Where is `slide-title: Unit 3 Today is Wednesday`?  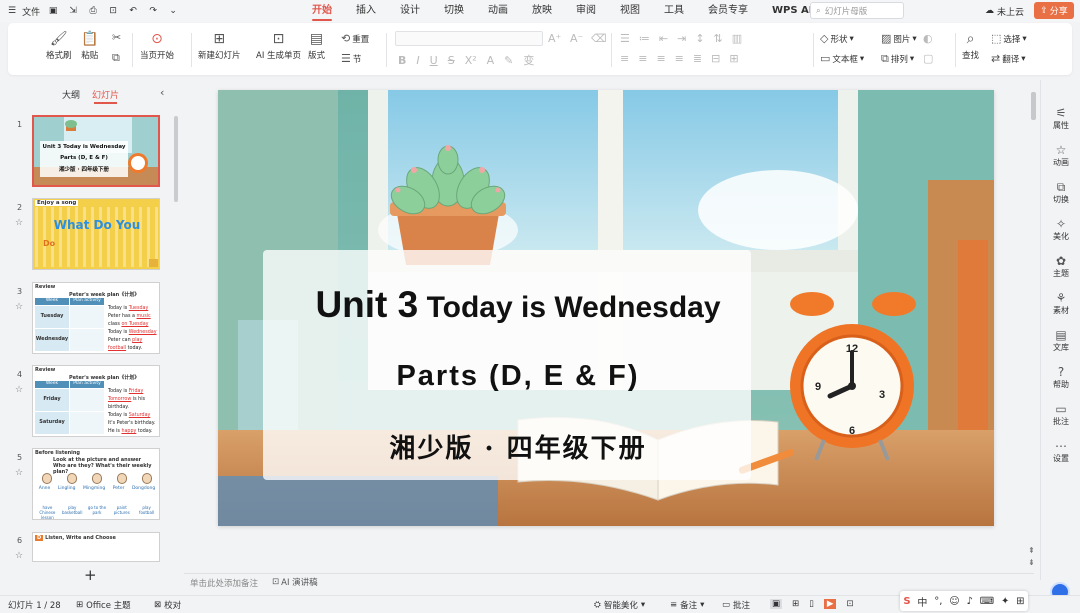 slide-title: Unit 3 Today is Wednesday is located at coordinates (518, 305).